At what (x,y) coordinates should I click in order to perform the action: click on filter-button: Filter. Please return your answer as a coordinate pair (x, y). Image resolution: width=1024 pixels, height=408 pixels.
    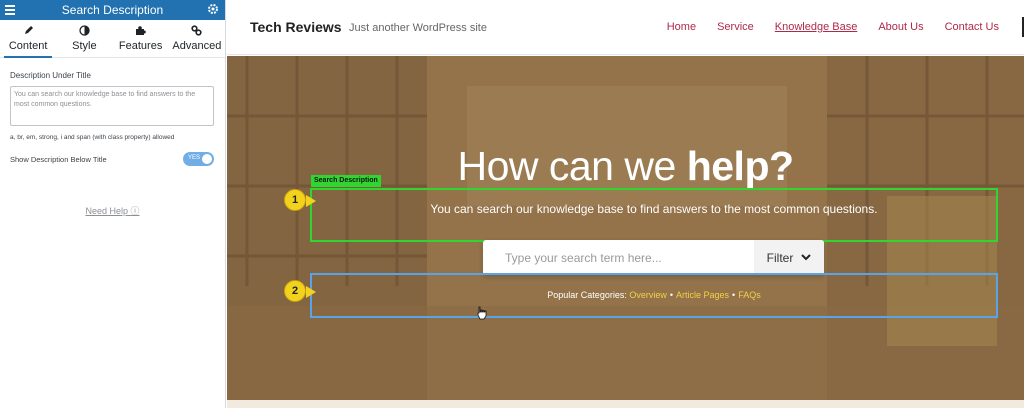
    Looking at the image, I should click on (789, 257).